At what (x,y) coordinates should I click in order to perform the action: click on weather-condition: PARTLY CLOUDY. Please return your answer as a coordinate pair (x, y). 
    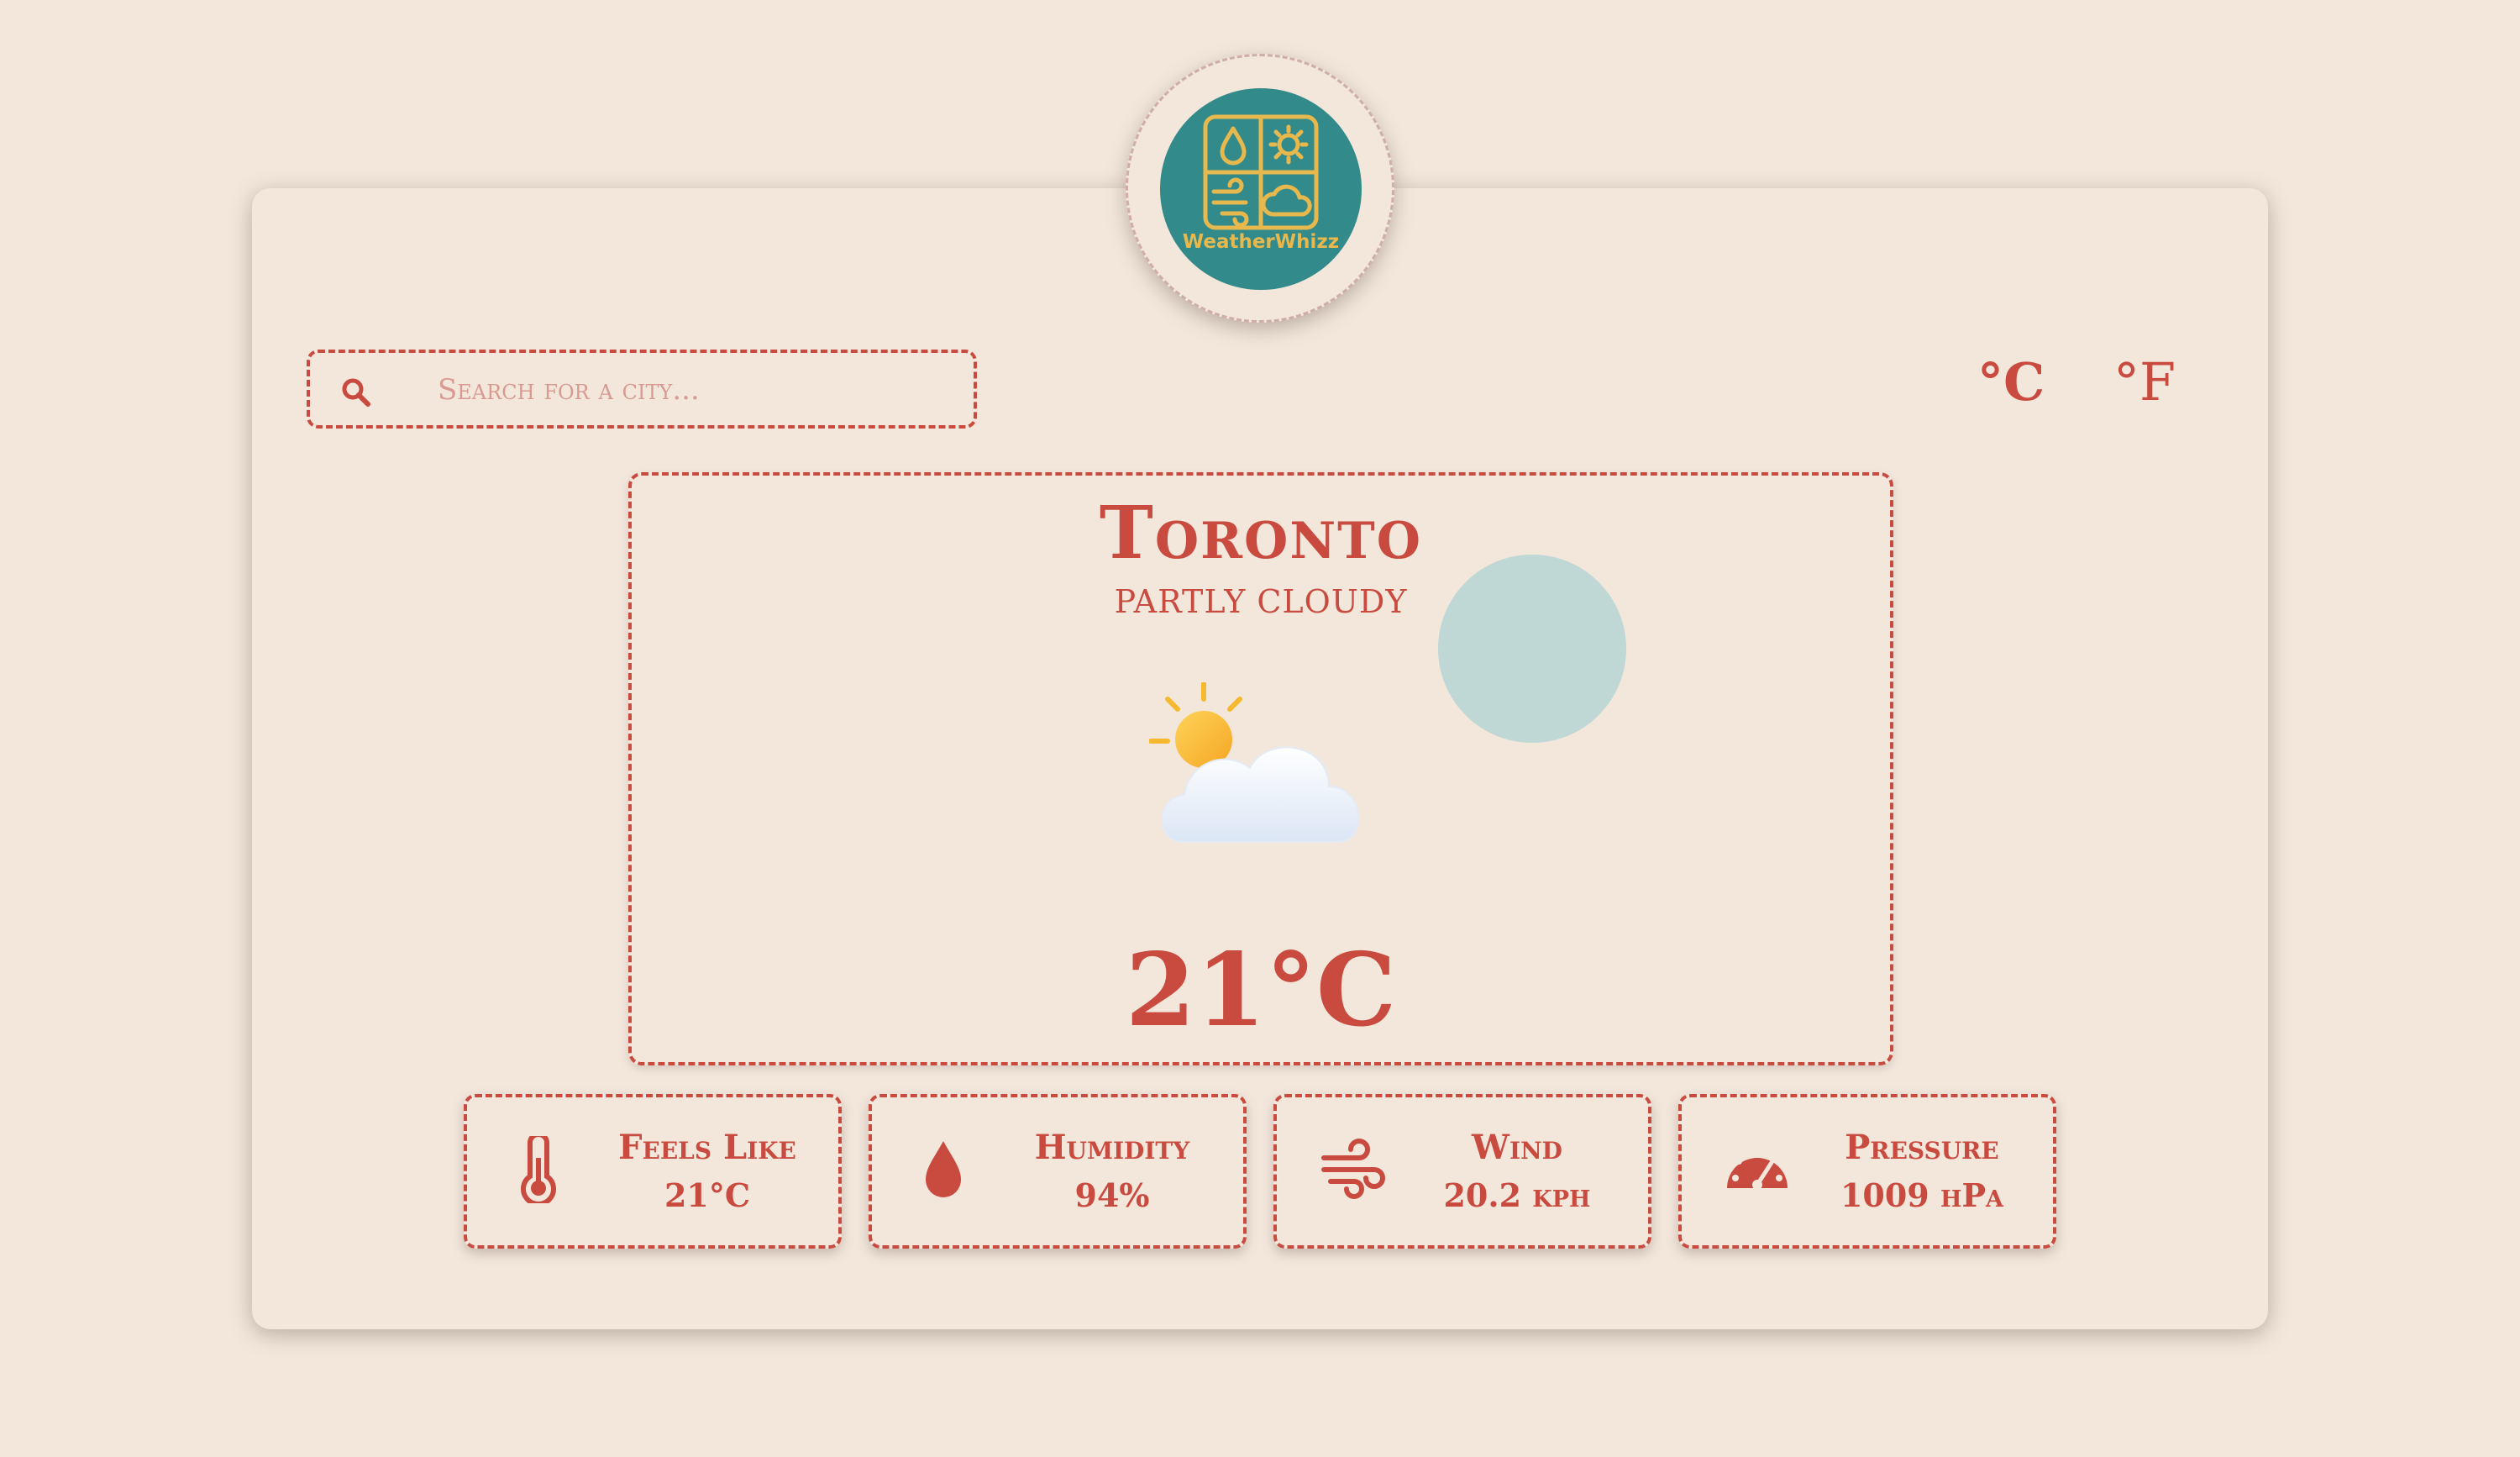
    Looking at the image, I should click on (1261, 601).